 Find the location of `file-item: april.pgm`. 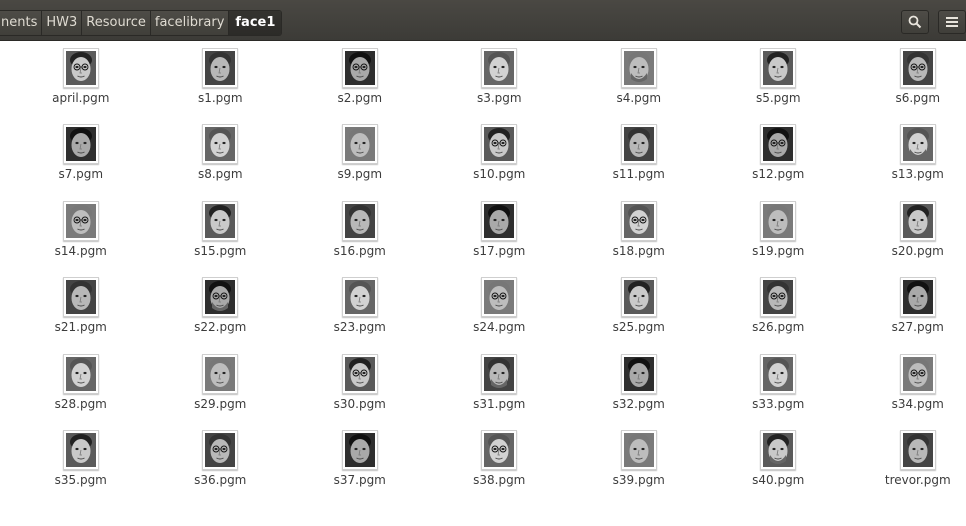

file-item: april.pgm is located at coordinates (81, 79).